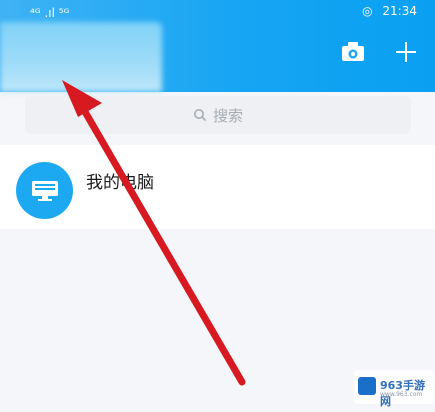 Image resolution: width=435 pixels, height=412 pixels. What do you see at coordinates (353, 52) in the screenshot?
I see `camera-icon` at bounding box center [353, 52].